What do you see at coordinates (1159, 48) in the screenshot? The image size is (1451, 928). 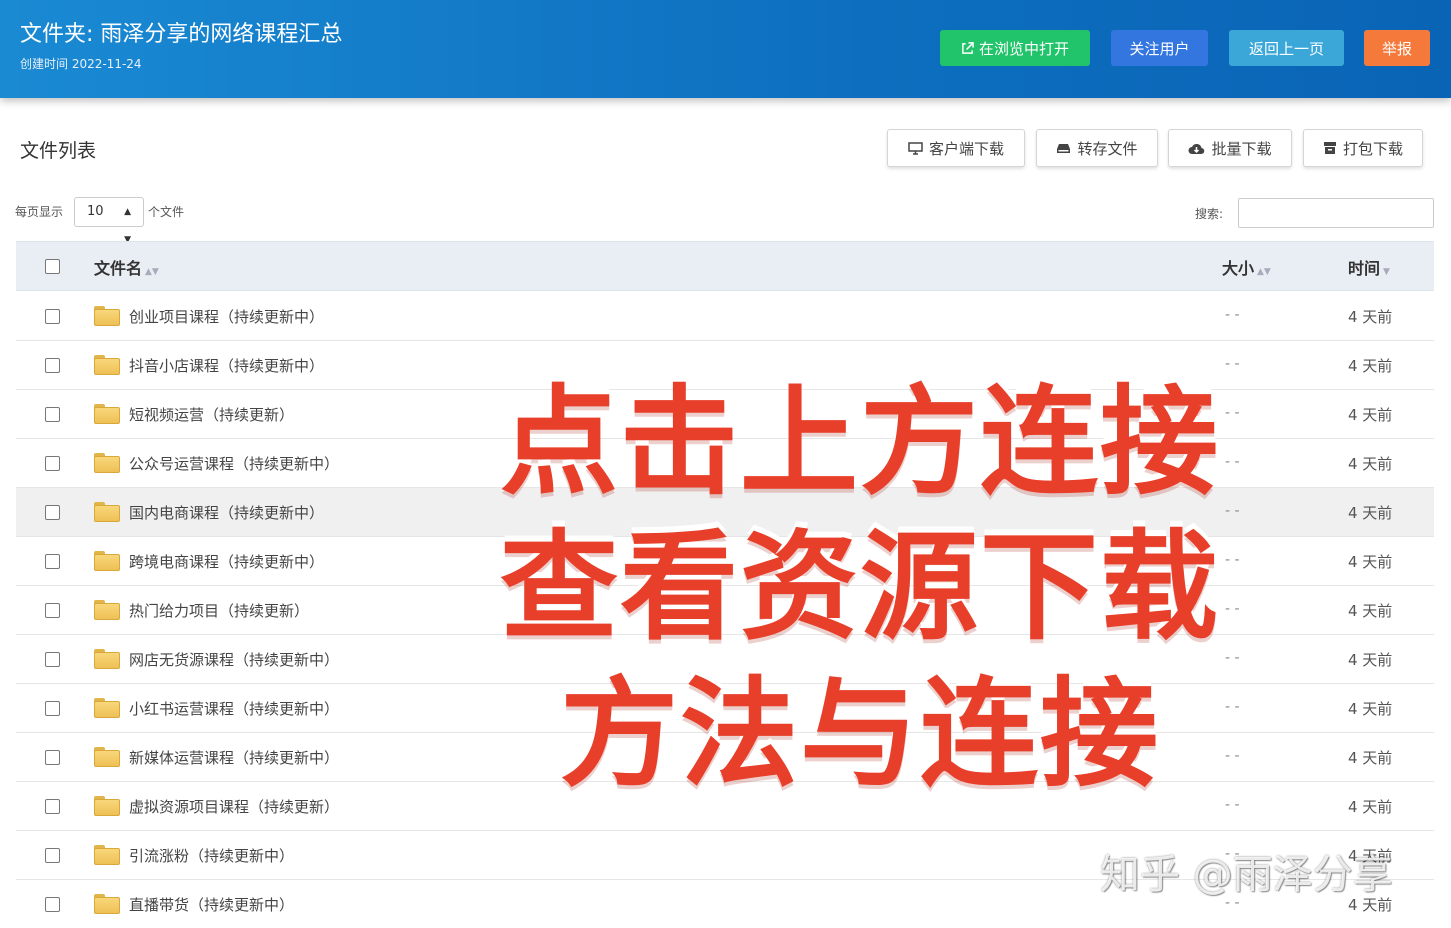 I see `follow-user-button: 关注用户` at bounding box center [1159, 48].